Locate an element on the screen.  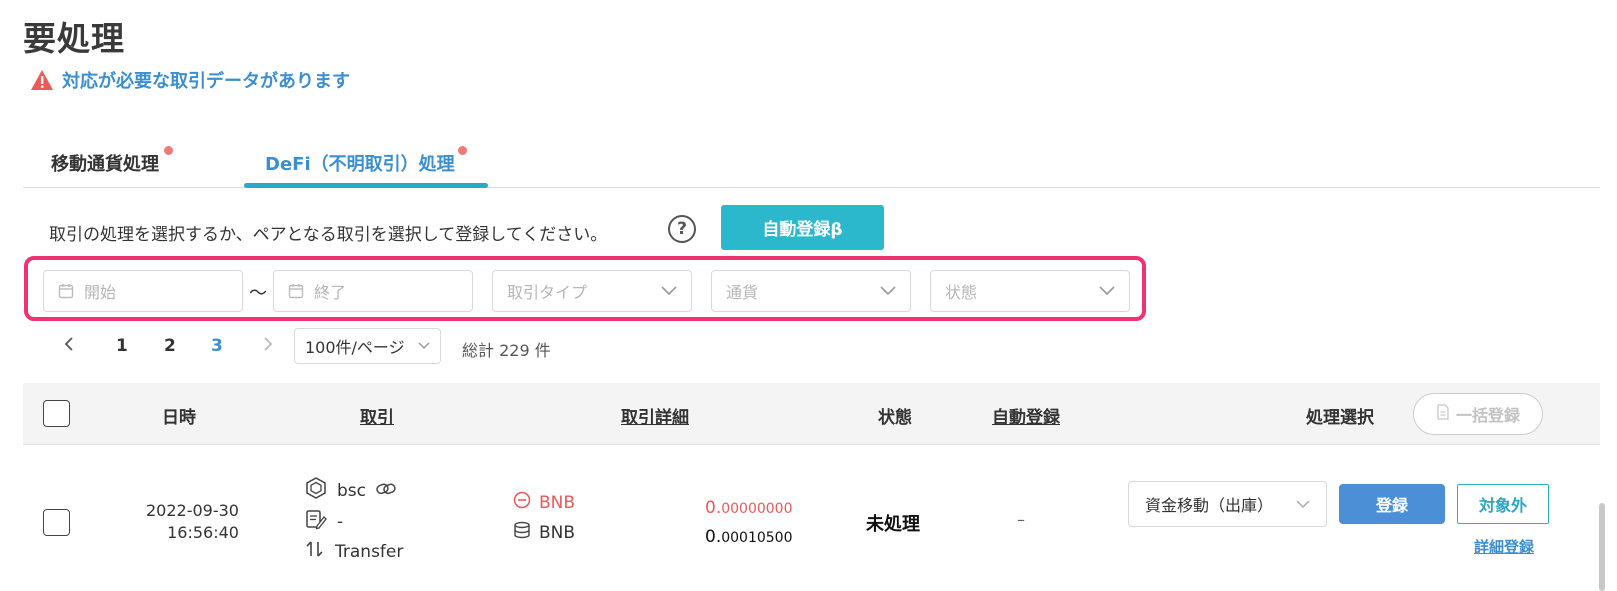
blockchain-icon is located at coordinates (316, 490).